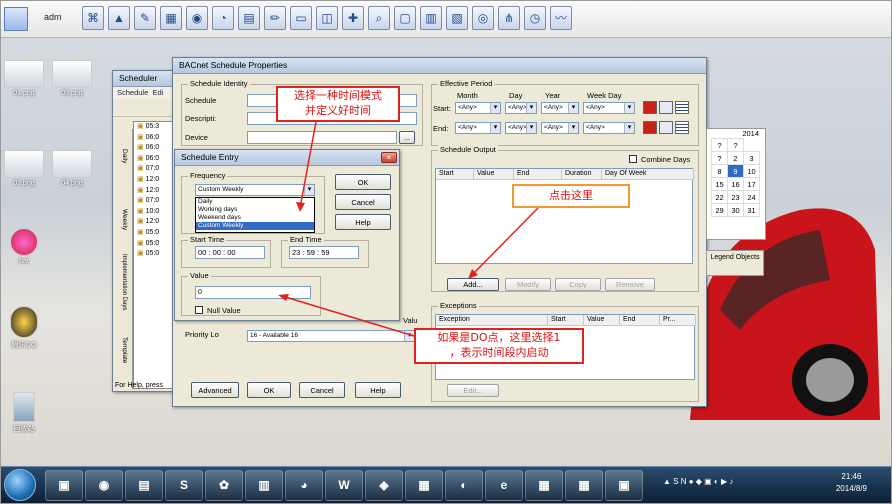  I want to click on hamster-icon: ◕, so click(304, 485).